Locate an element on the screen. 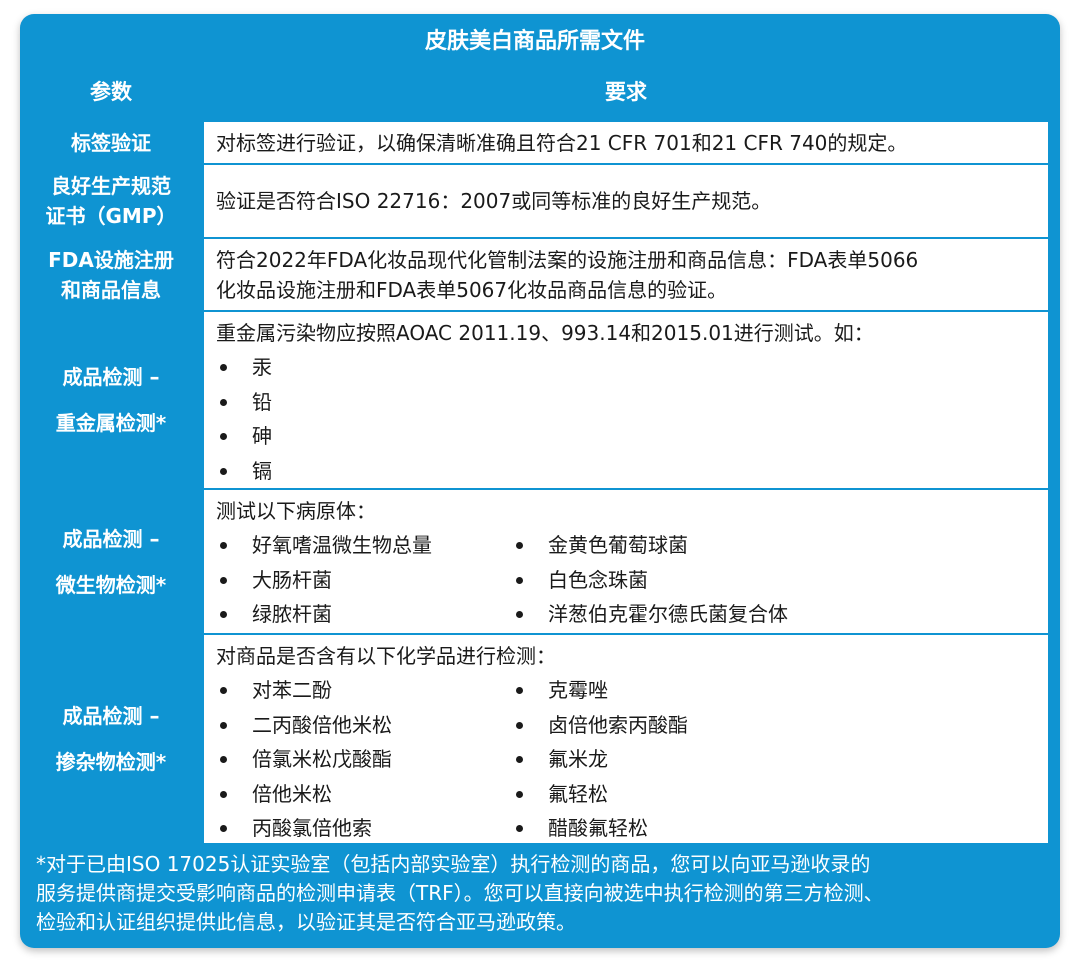 This screenshot has width=1080, height=976. requirement-text: 验证是否符合ISO 22716：2007或同等标准的良好生产规范。 is located at coordinates (494, 201).